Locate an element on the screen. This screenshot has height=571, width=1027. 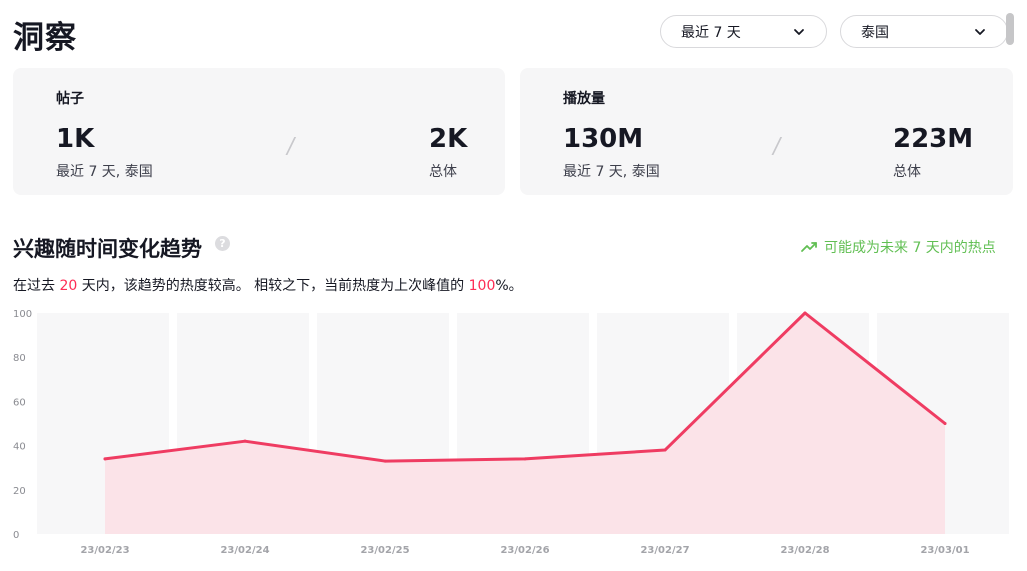
x-tick-label: 23/02/28 is located at coordinates (804, 550).